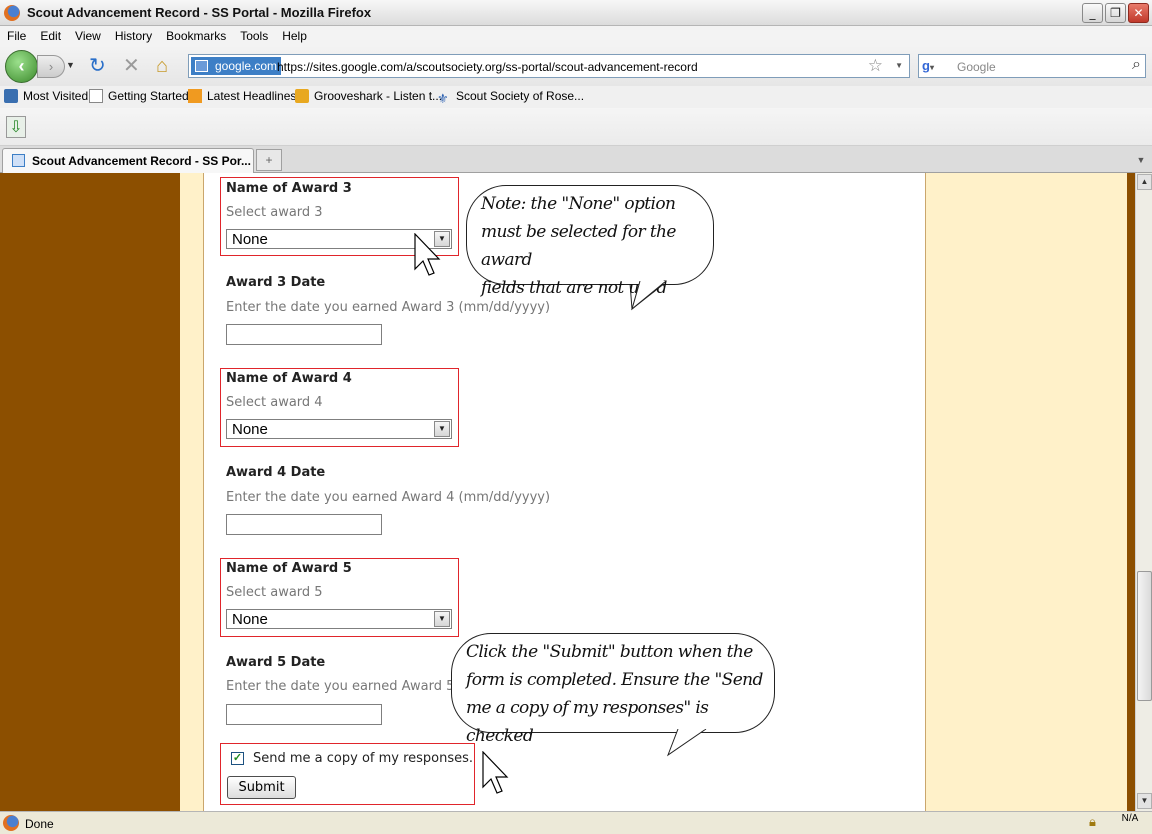 Image resolution: width=1152 pixels, height=834 pixels. What do you see at coordinates (192, 492) in the screenshot?
I see `left-cream-strip` at bounding box center [192, 492].